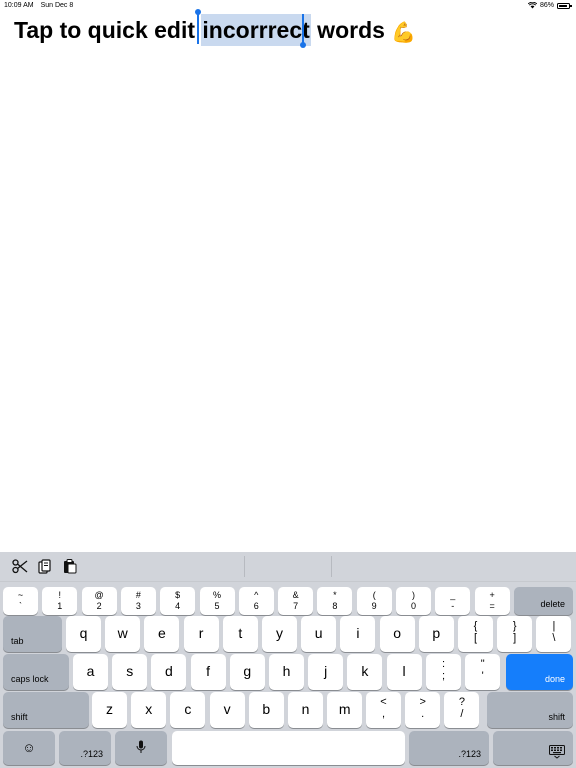  I want to click on letter-key: t, so click(240, 634).